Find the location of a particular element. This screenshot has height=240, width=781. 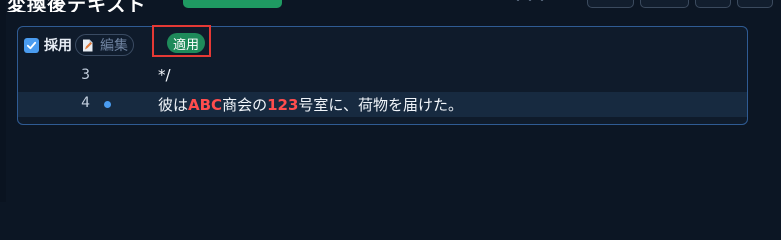

highlighted-token: ABC is located at coordinates (205, 105).